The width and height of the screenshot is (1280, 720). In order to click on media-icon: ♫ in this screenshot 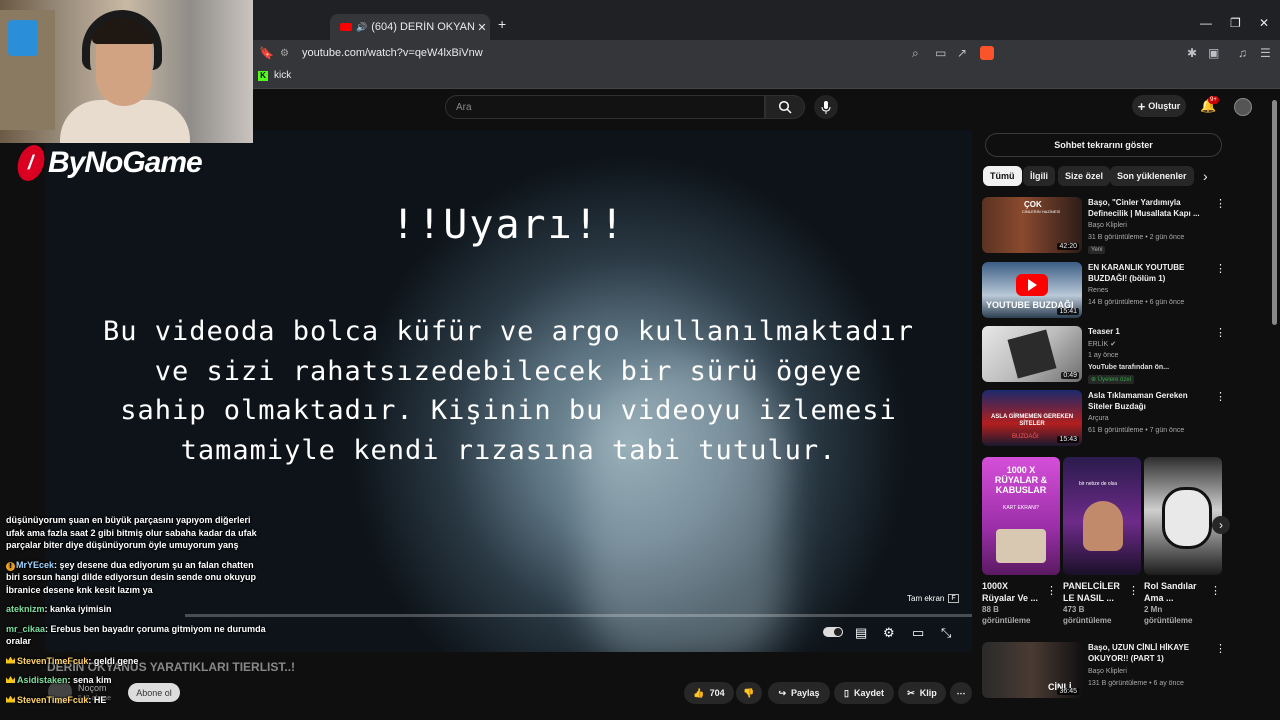, I will do `click(1242, 53)`.